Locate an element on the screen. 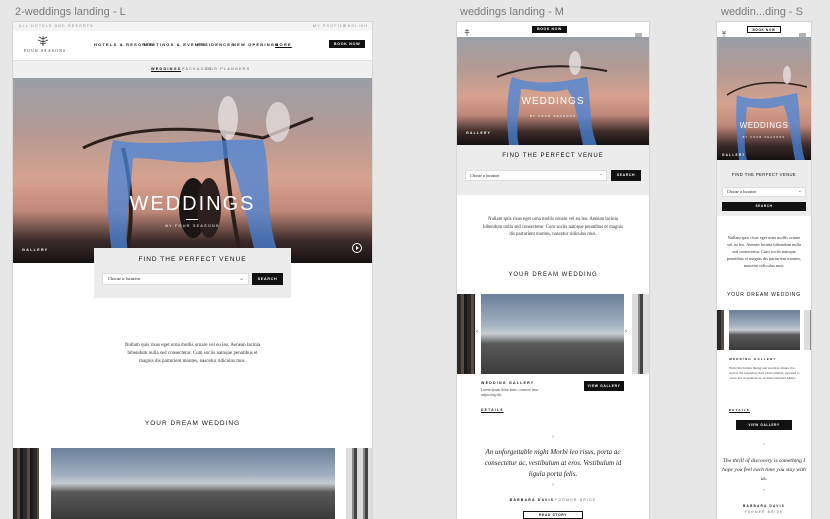 This screenshot has width=830, height=519. quote-attribution: BARBARA DAVIS FORMER BRIDE is located at coordinates (553, 500).